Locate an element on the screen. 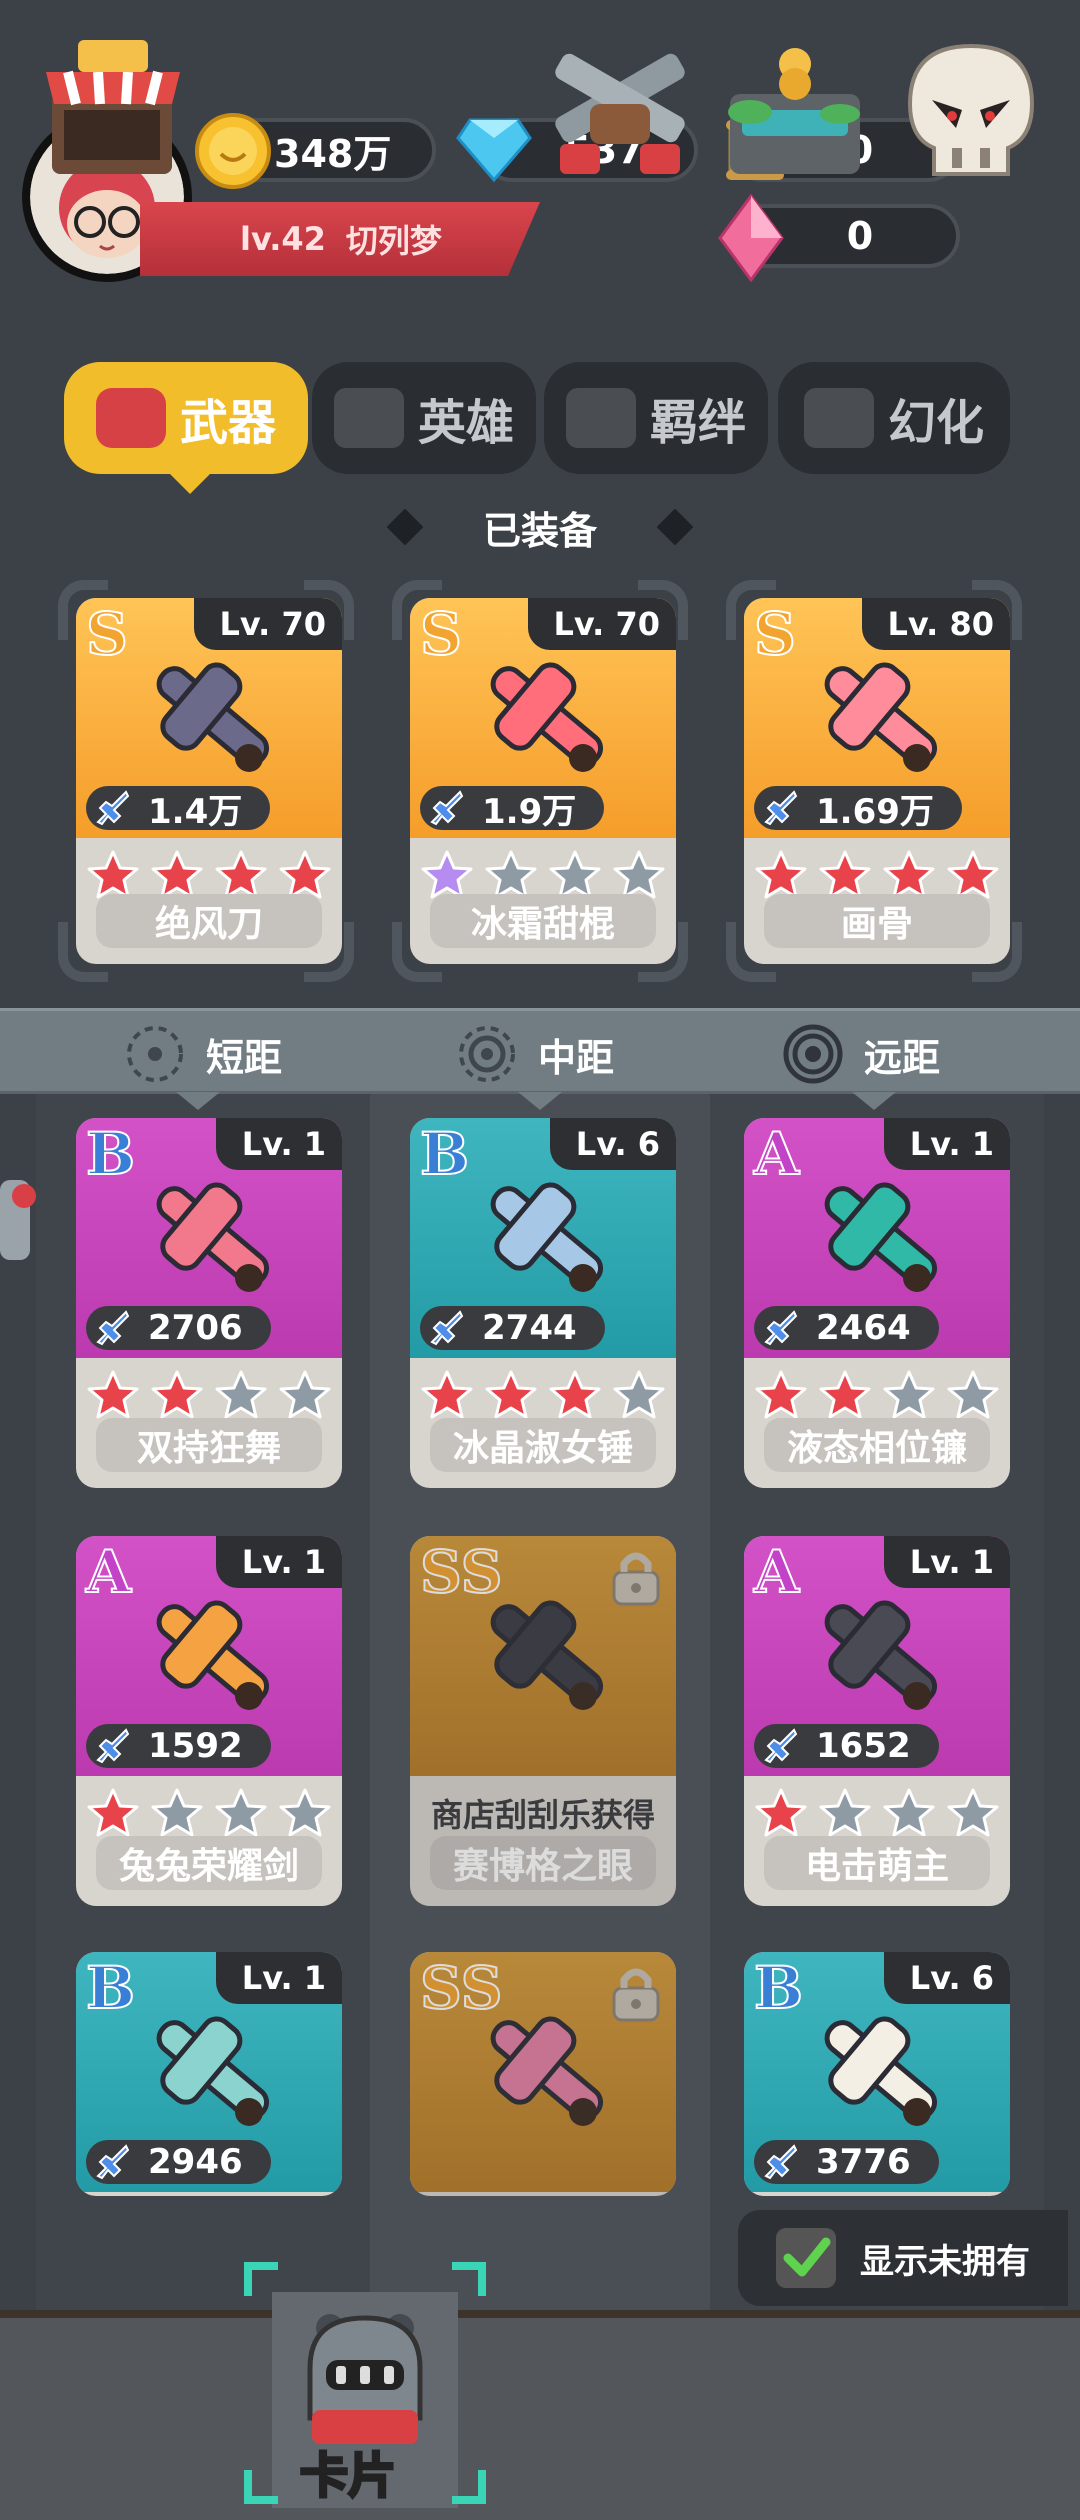 The height and width of the screenshot is (2520, 1080). show-unowned-checkbox is located at coordinates (806, 2258).